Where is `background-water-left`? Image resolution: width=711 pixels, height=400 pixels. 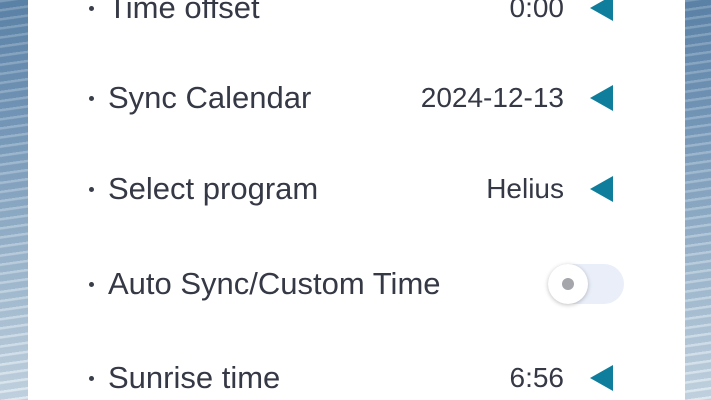 background-water-left is located at coordinates (15, 200).